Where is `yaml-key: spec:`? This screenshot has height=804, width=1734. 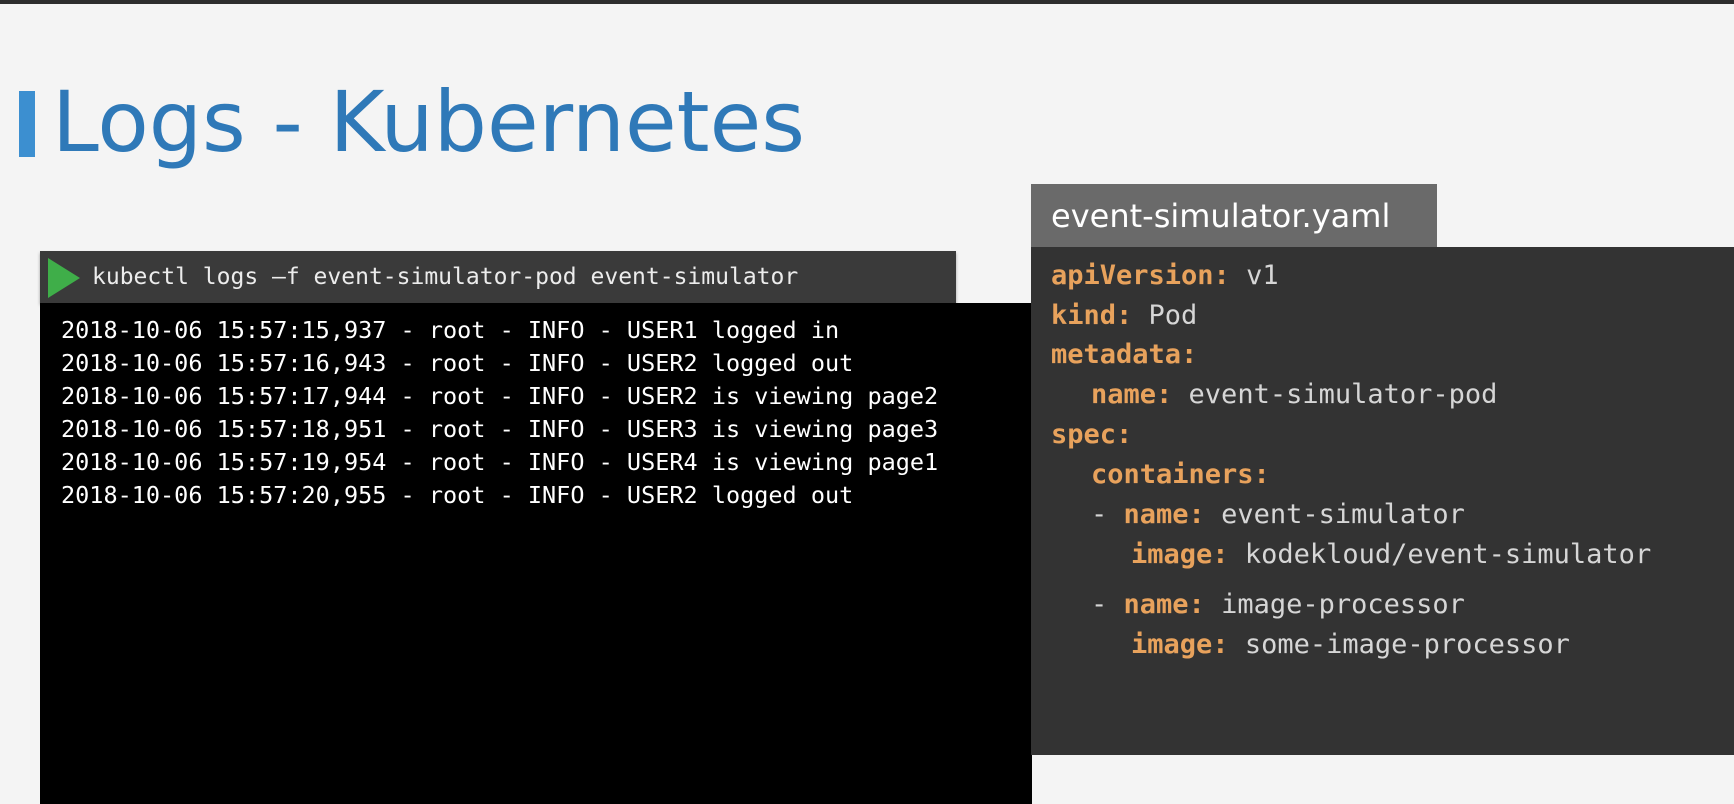 yaml-key: spec: is located at coordinates (1092, 434).